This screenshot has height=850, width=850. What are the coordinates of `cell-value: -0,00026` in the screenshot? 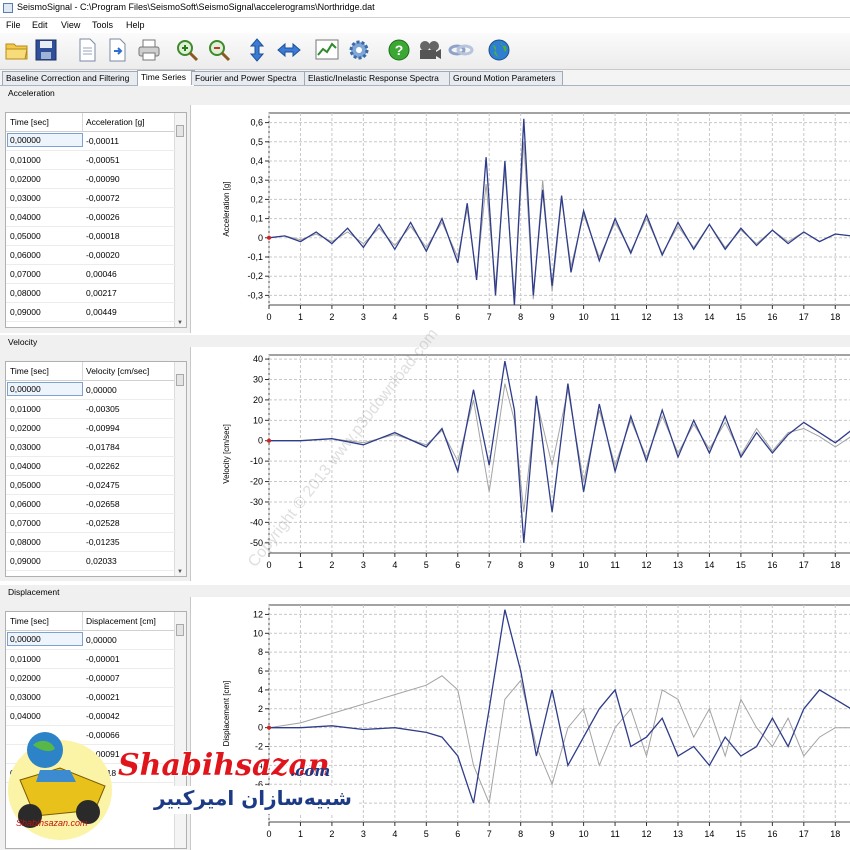 It's located at (103, 217).